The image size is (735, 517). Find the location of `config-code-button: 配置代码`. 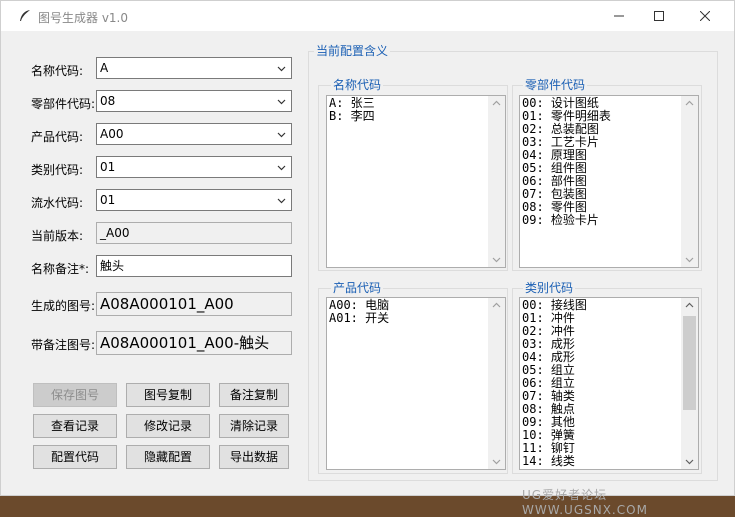

config-code-button: 配置代码 is located at coordinates (75, 457).